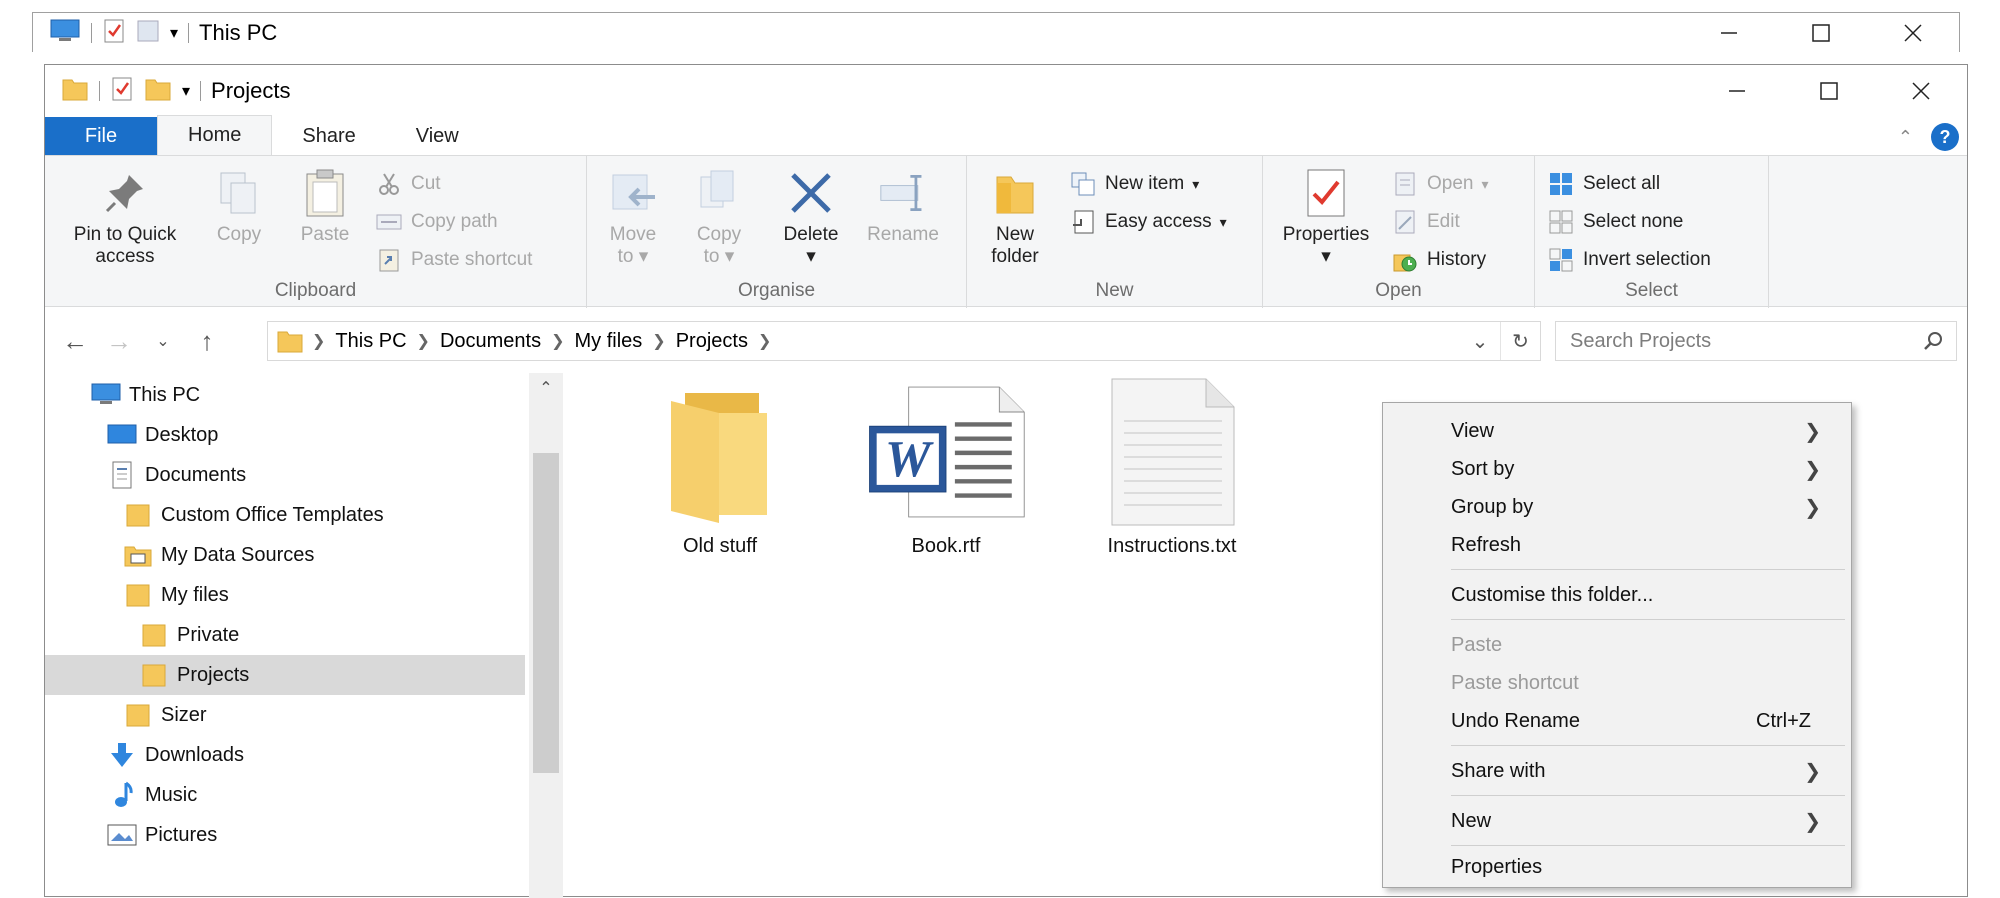 This screenshot has width=2000, height=898. What do you see at coordinates (1326, 218) in the screenshot?
I see `properties-button: Properties ▾` at bounding box center [1326, 218].